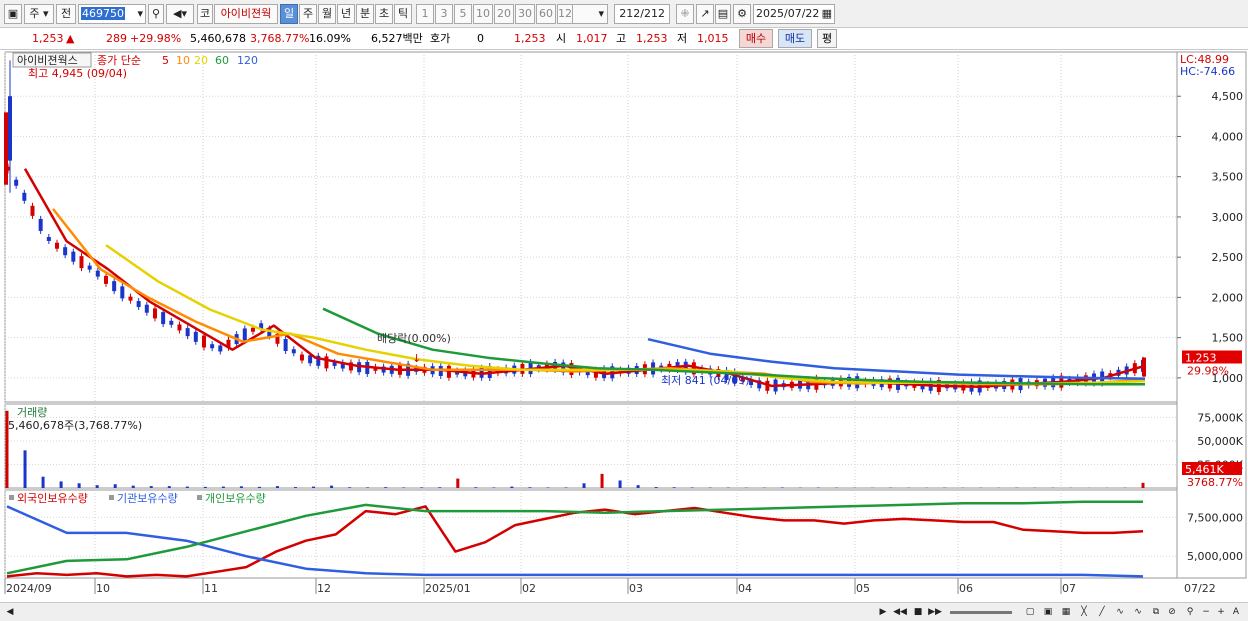  I want to click on interval-button: 60, so click(546, 14).